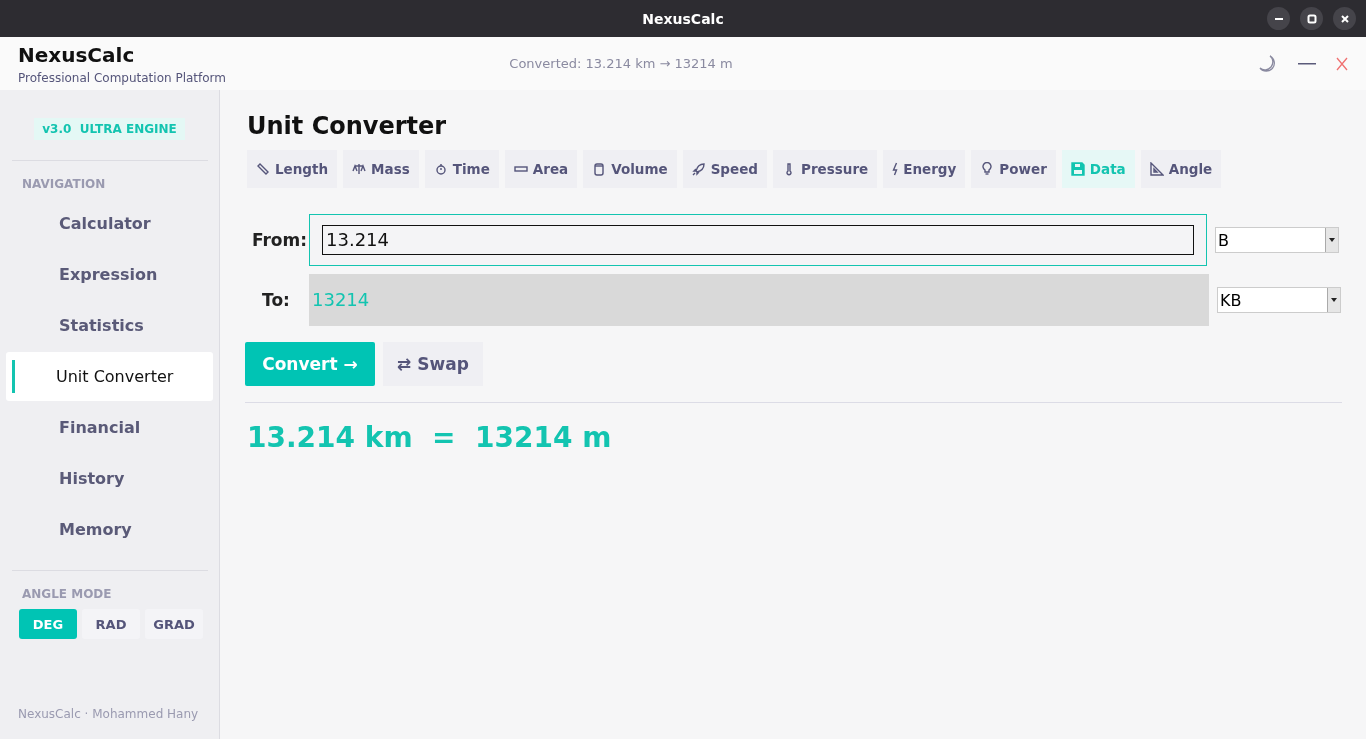  Describe the element at coordinates (123, 77) in the screenshot. I see `app-subtitle: Professional Computation Platform` at that location.